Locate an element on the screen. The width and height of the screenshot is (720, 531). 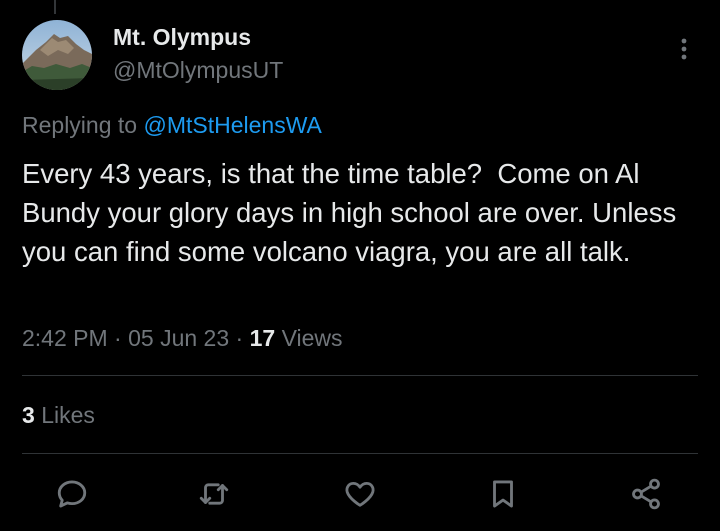
views-count: 17 is located at coordinates (262, 338).